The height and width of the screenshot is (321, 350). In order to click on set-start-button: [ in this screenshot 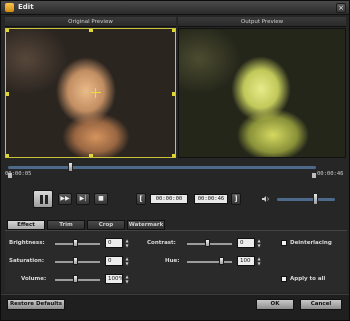, I will do `click(141, 199)`.